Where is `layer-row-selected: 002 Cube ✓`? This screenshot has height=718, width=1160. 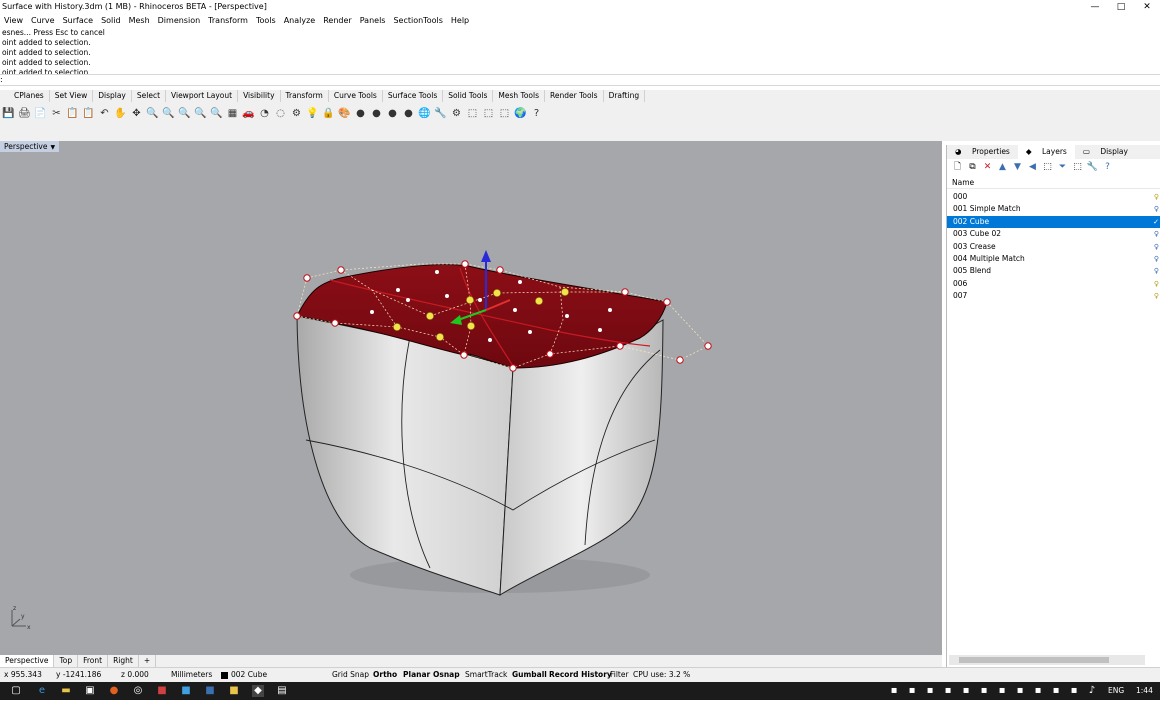
layer-row-selected: 002 Cube ✓ is located at coordinates (1053, 222).